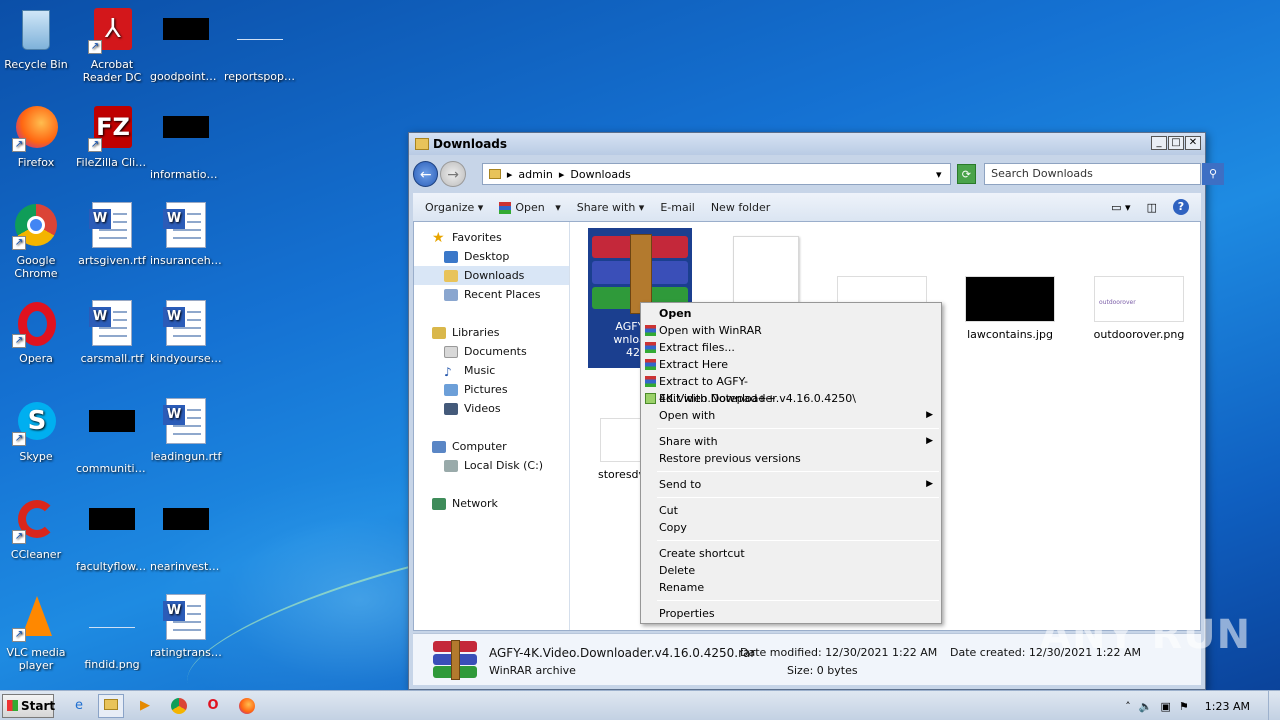  What do you see at coordinates (491, 503) in the screenshot?
I see `nav-network: Network` at bounding box center [491, 503].